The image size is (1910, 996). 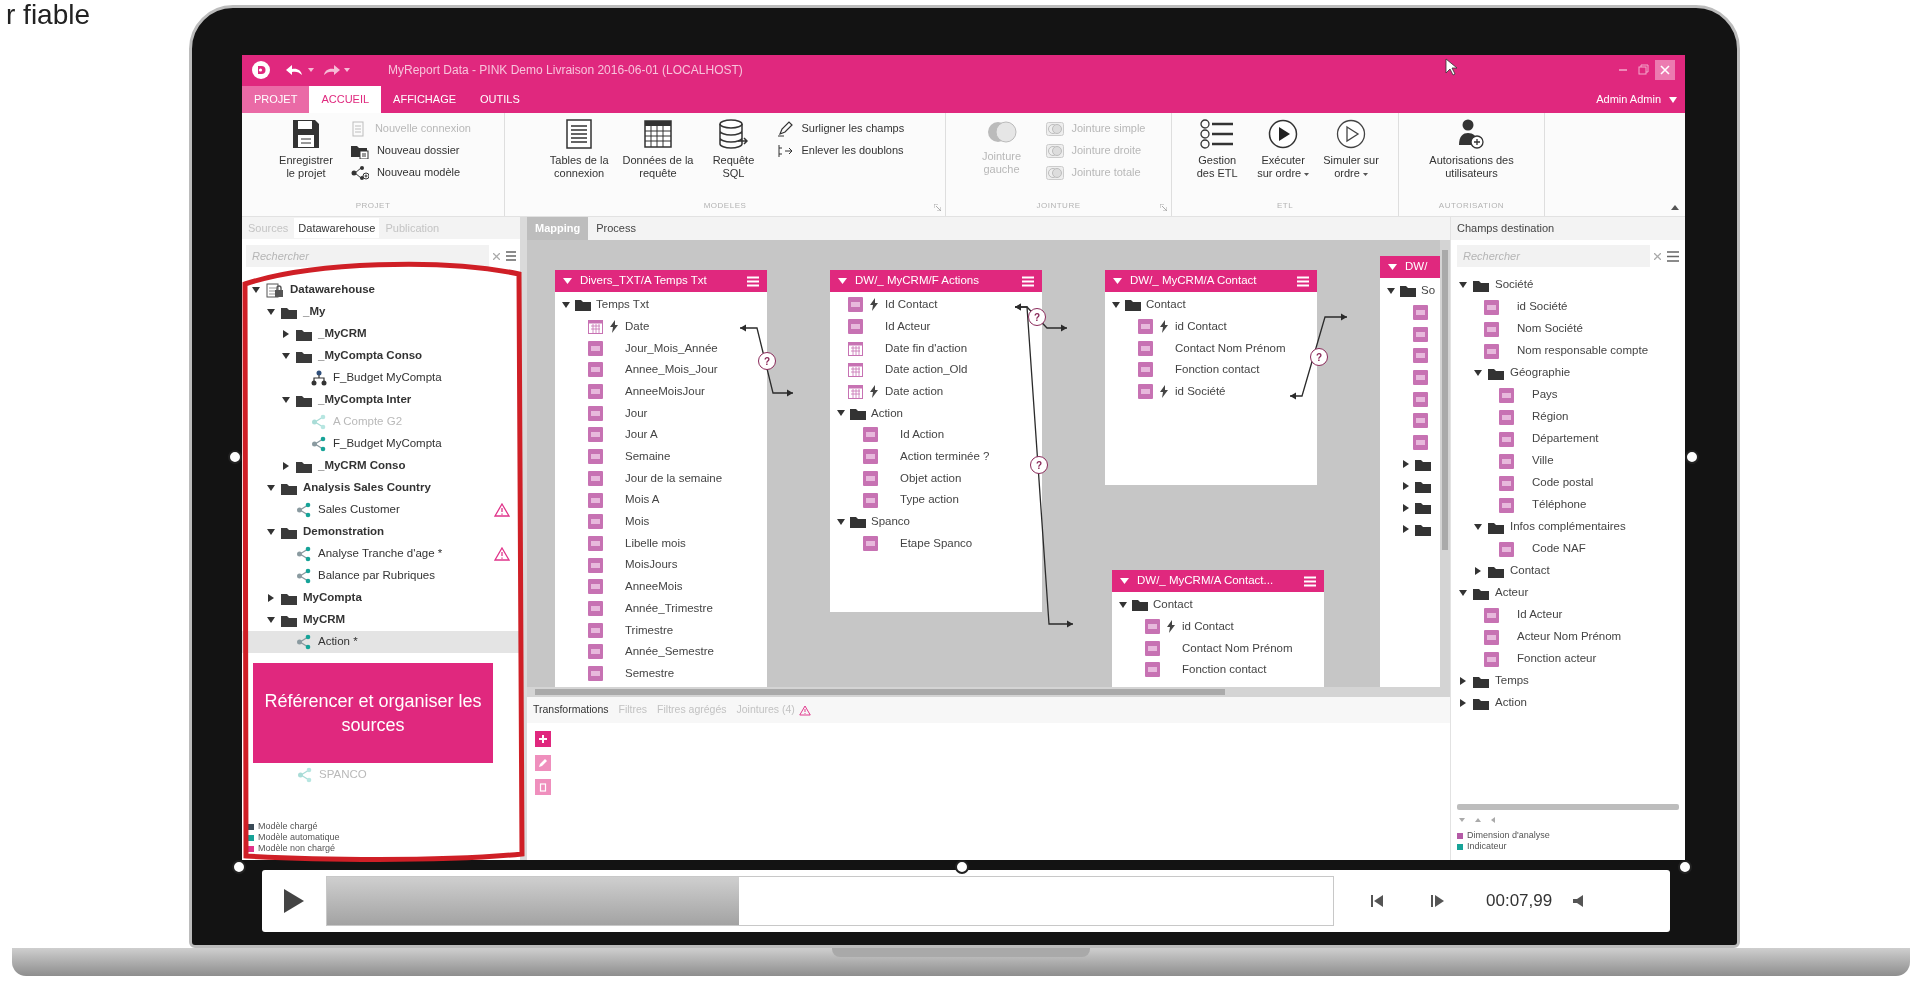 What do you see at coordinates (616, 228) in the screenshot?
I see `view-tab: Process` at bounding box center [616, 228].